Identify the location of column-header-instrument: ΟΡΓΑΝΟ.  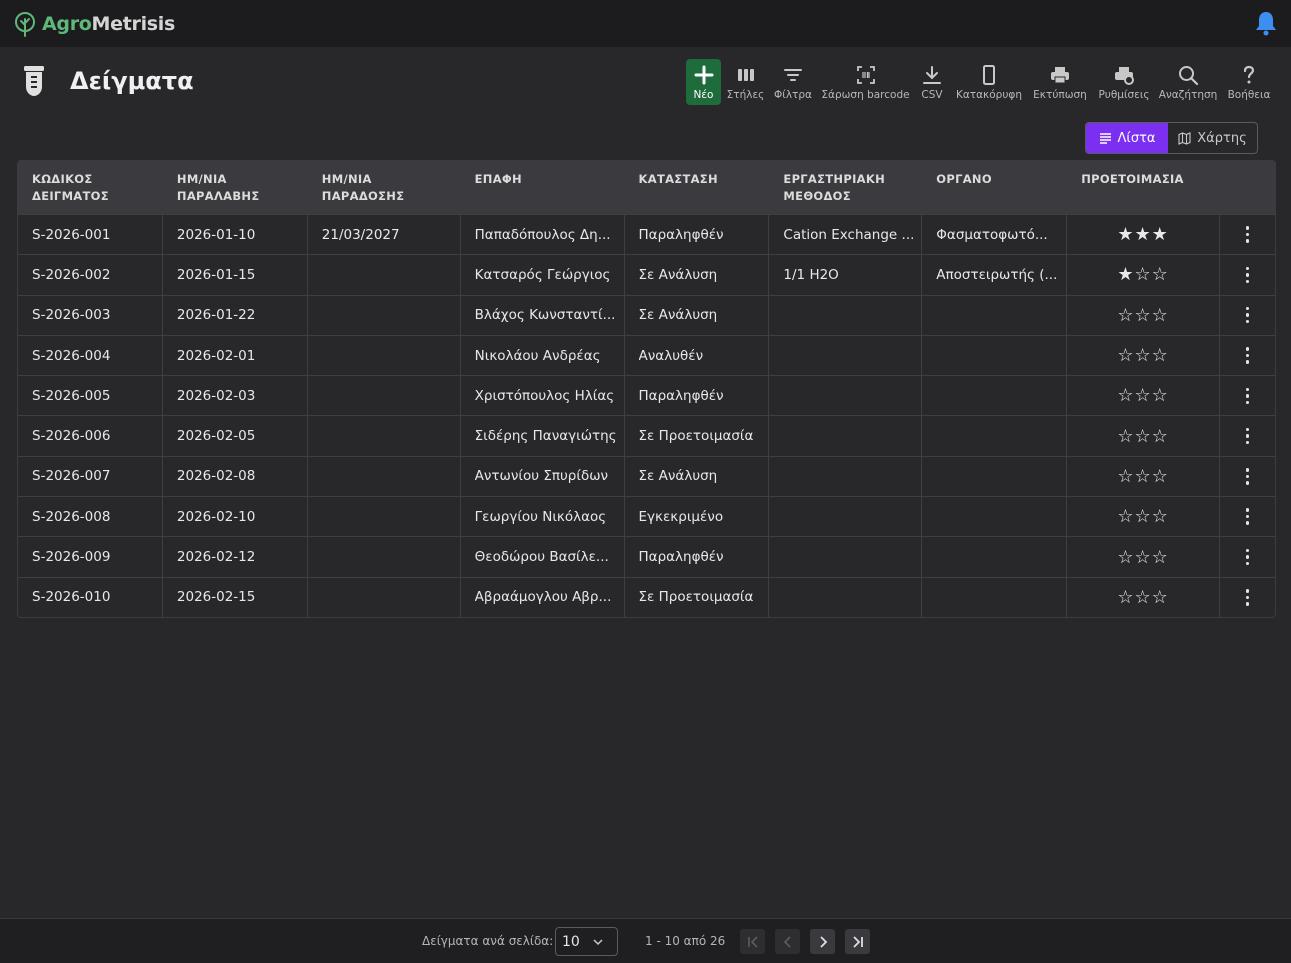
(994, 187).